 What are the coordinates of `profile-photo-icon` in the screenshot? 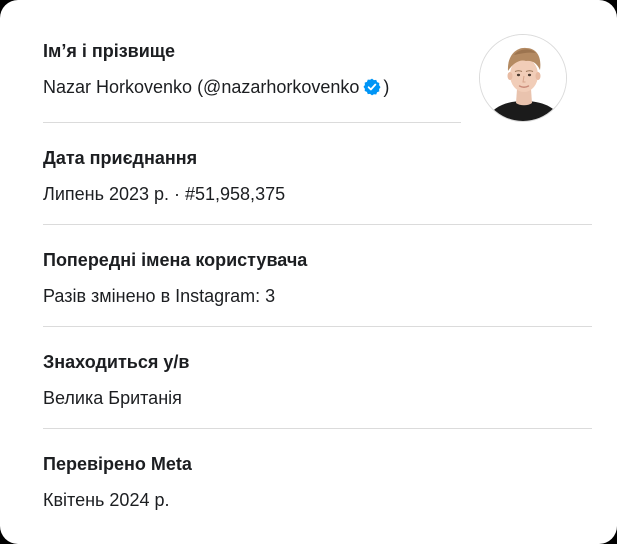 It's located at (523, 78).